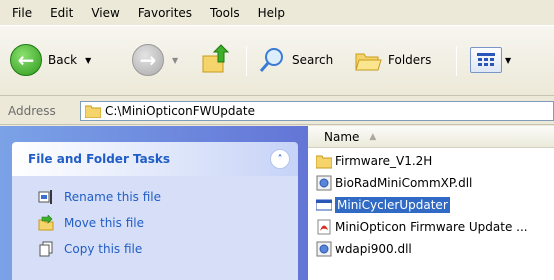 The image size is (554, 280). I want to click on collapse-chevron-icon: ˄, so click(280, 159).